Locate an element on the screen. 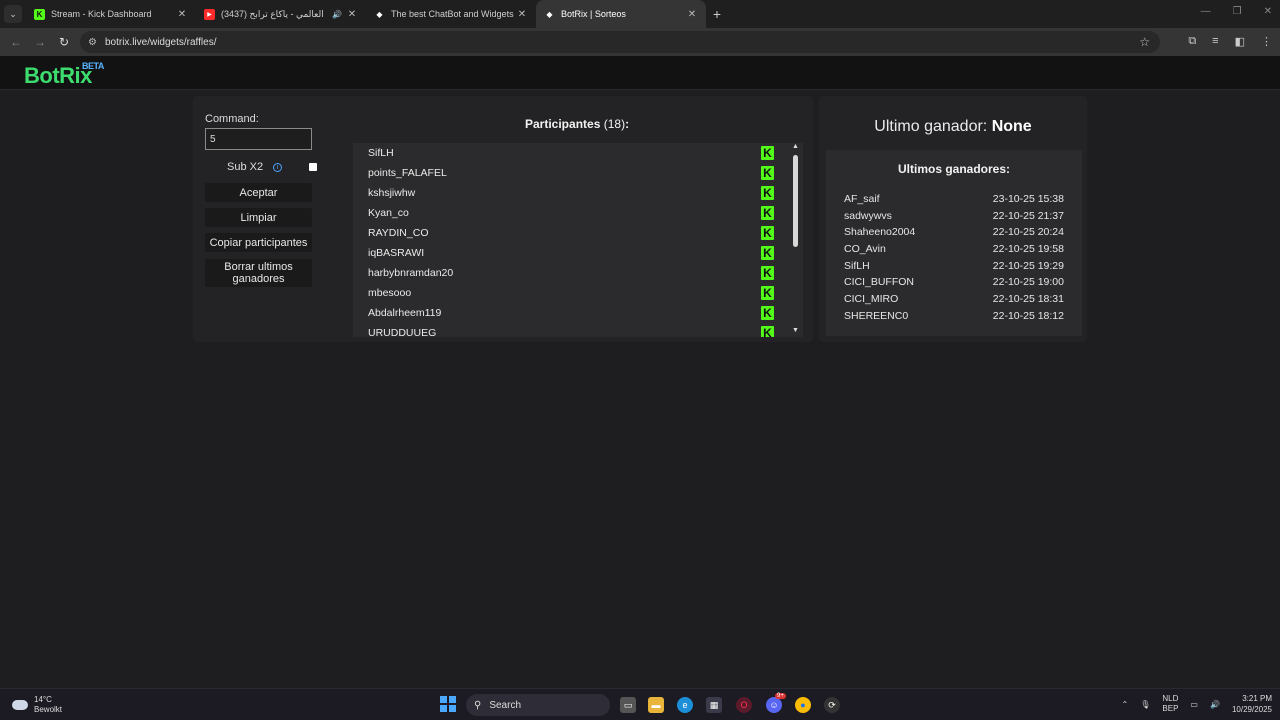  network-icon: ▭ is located at coordinates (1194, 704).